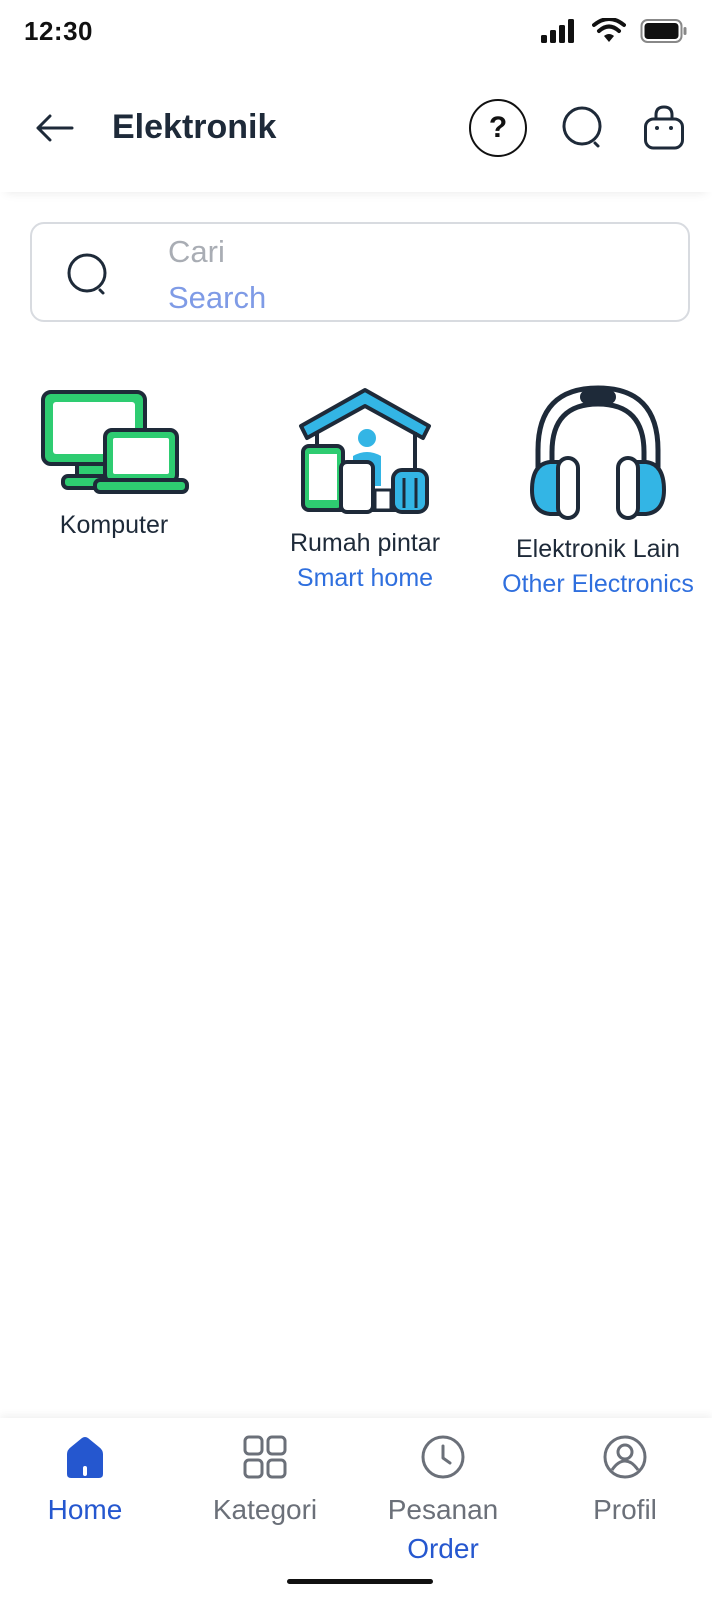 This screenshot has height=1600, width=712. I want to click on nav-label-translation: Order, so click(443, 1548).